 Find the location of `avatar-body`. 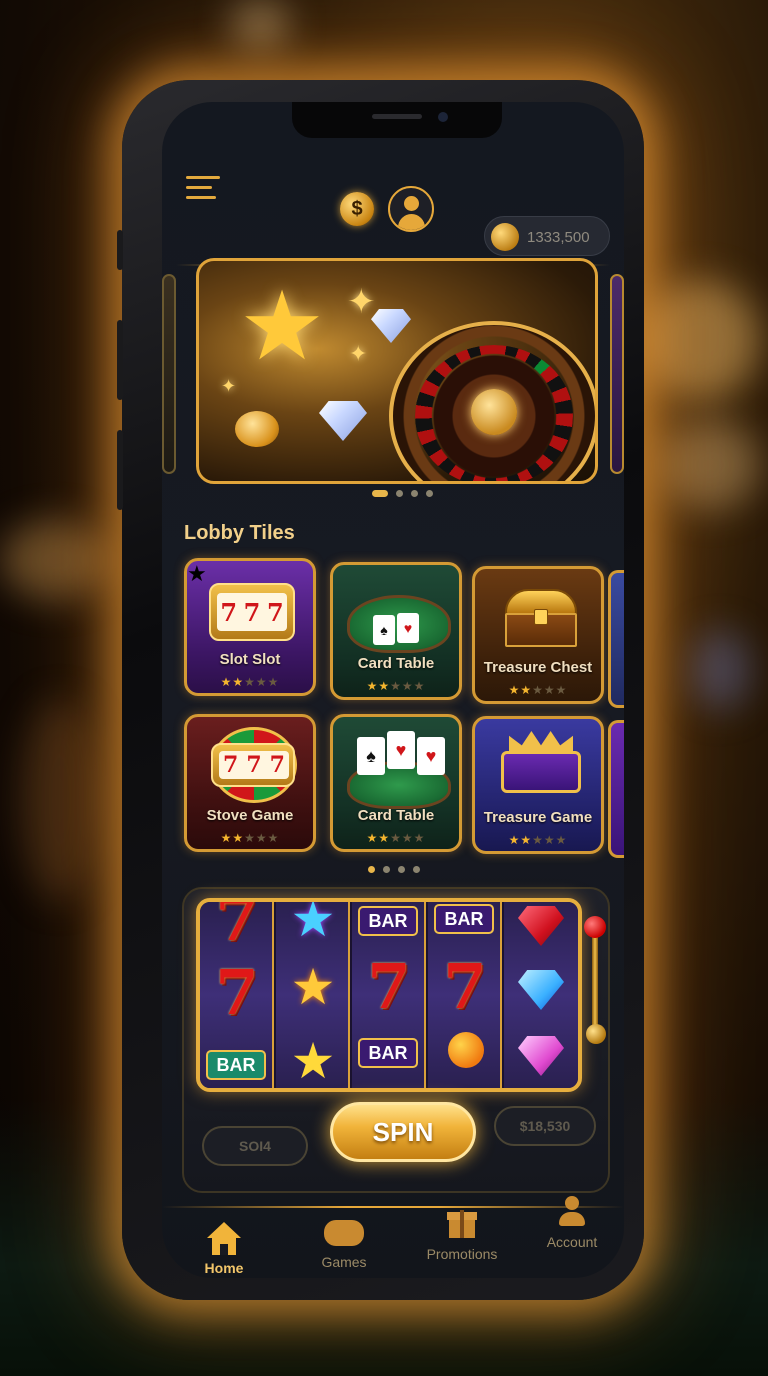

avatar-body is located at coordinates (411, 222).